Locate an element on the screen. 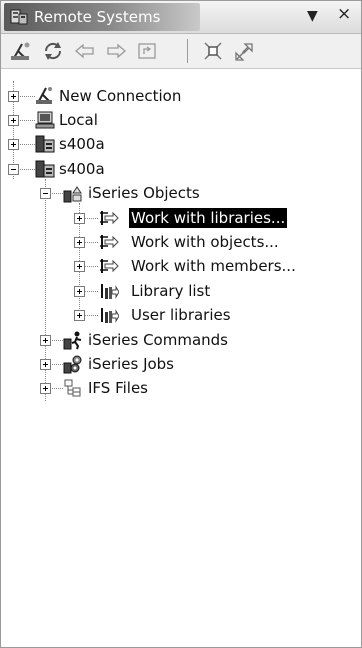 The image size is (362, 648). tree-item-label: iSeries Objects is located at coordinates (144, 193).